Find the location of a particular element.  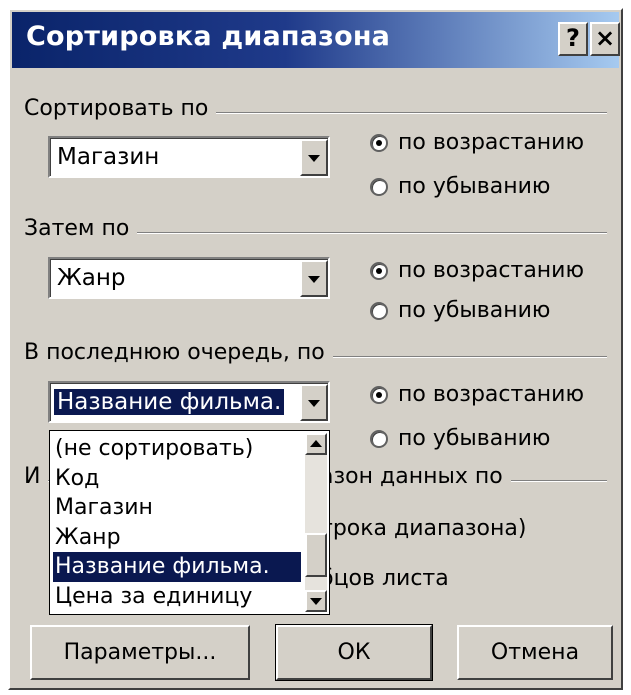

dialog-title: Сортировка диапазона is located at coordinates (208, 36).